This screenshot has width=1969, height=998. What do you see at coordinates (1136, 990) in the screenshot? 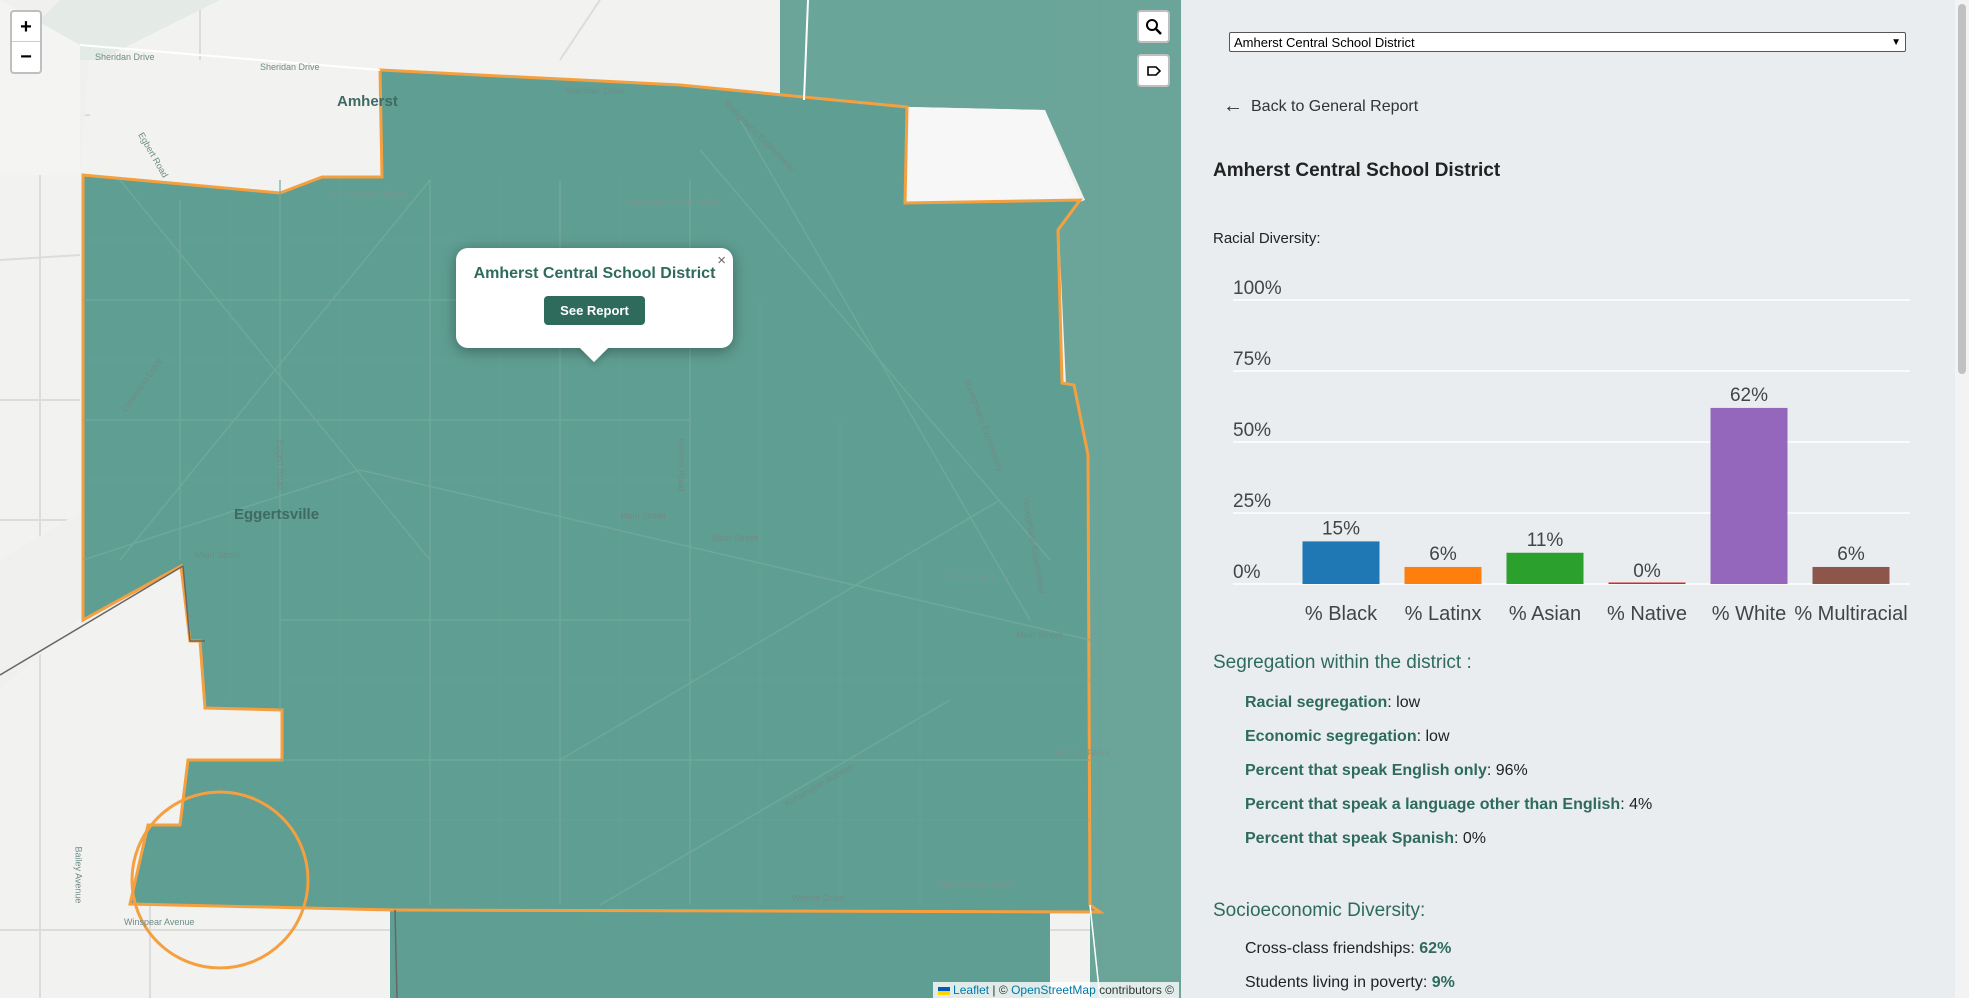
I see `attribution-contributors: contributors ©` at bounding box center [1136, 990].